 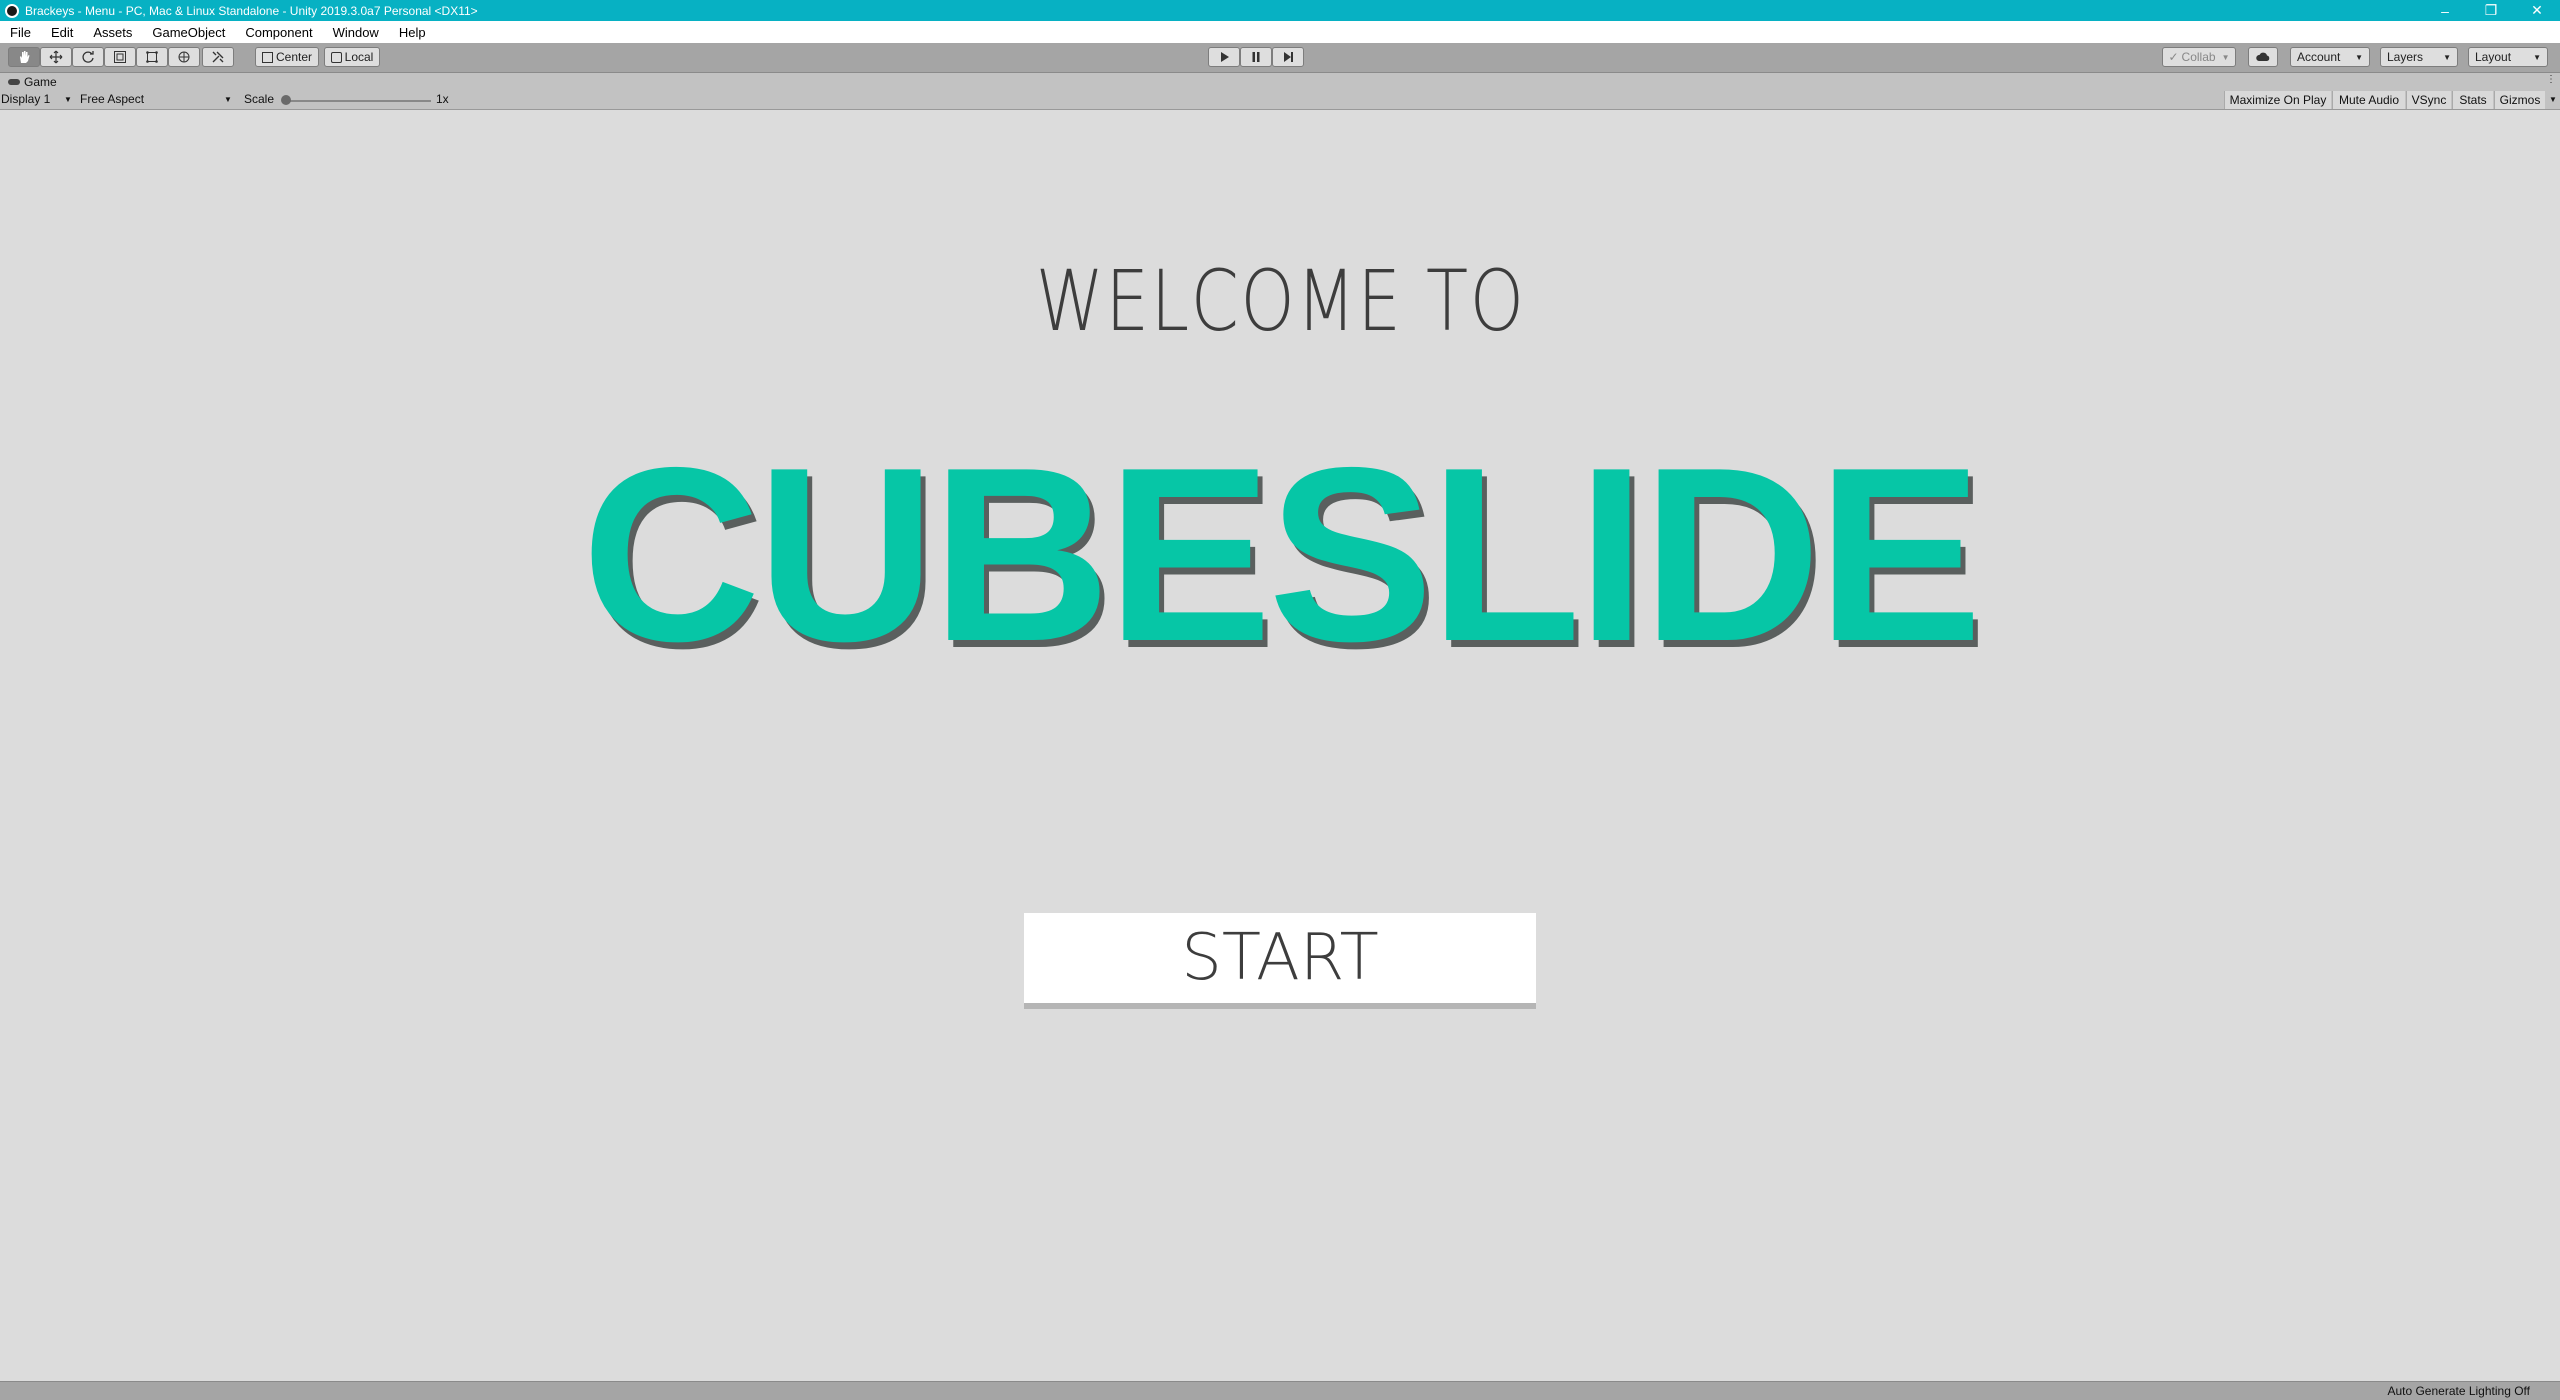 I want to click on rotate-icon, so click(x=88, y=57).